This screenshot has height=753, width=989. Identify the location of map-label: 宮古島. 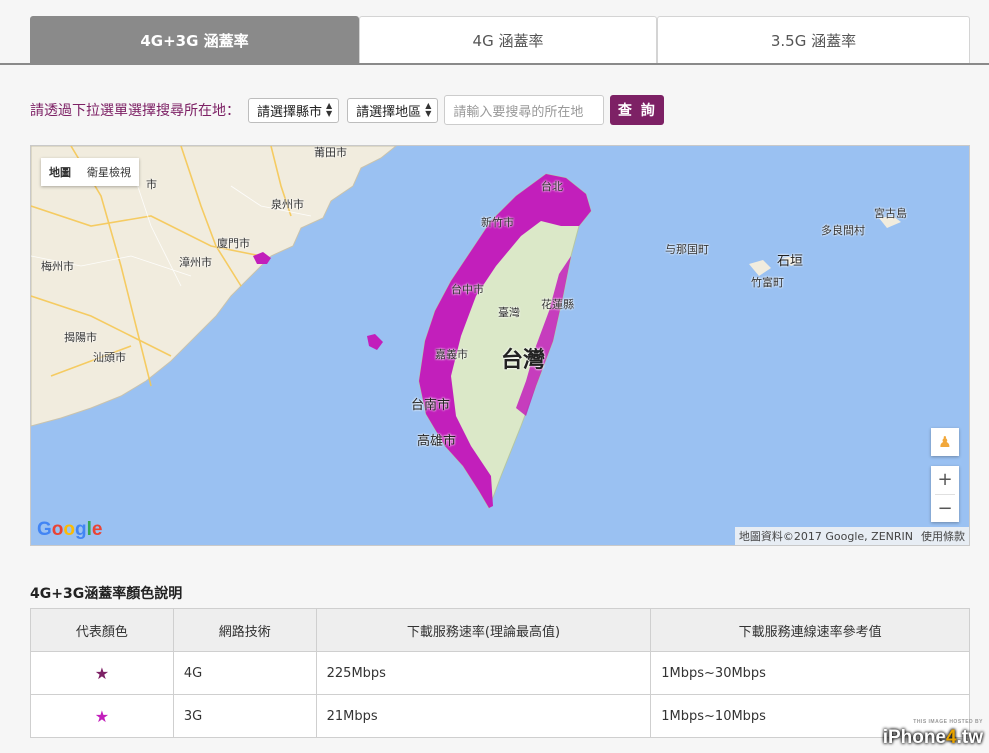
(890, 213).